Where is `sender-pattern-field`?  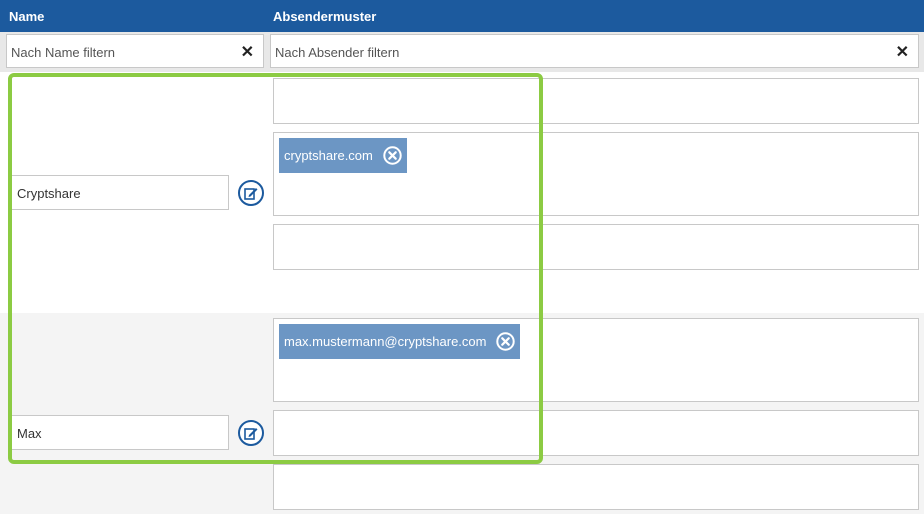
sender-pattern-field is located at coordinates (596, 487).